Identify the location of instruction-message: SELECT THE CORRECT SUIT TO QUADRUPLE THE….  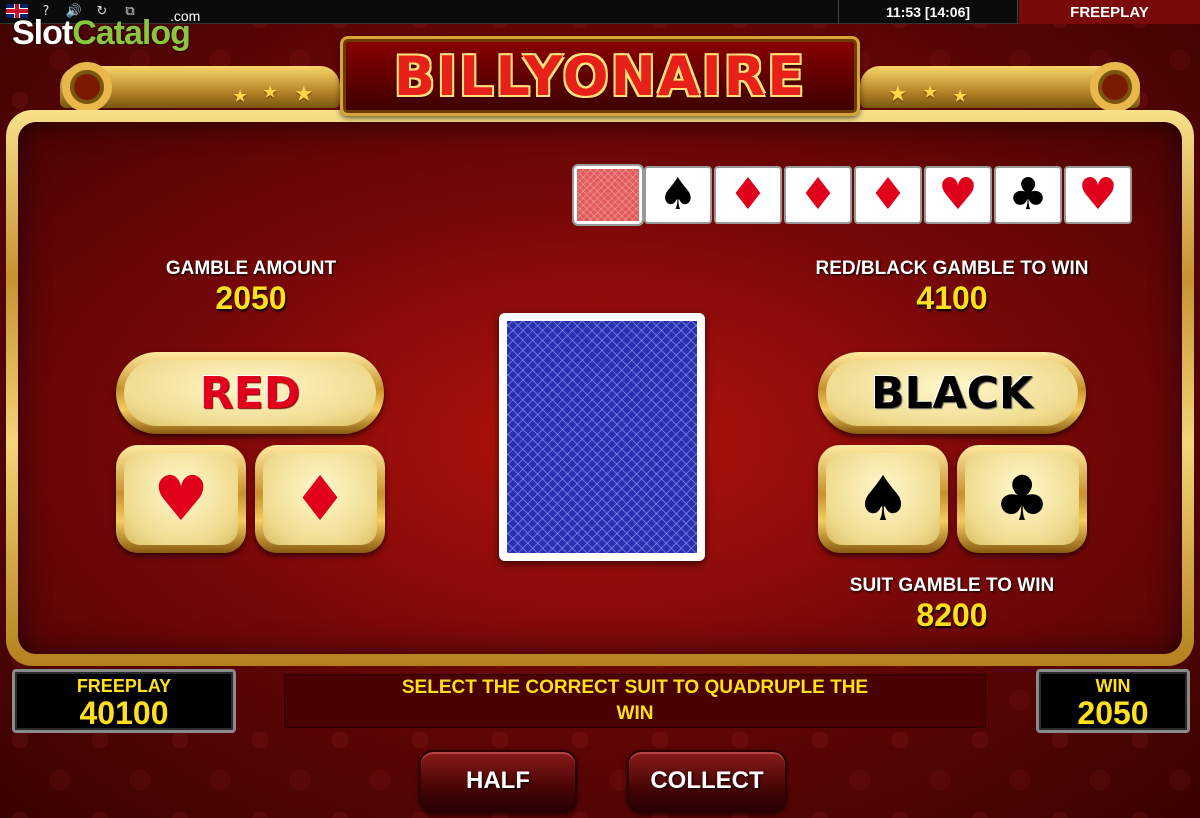
(635, 701).